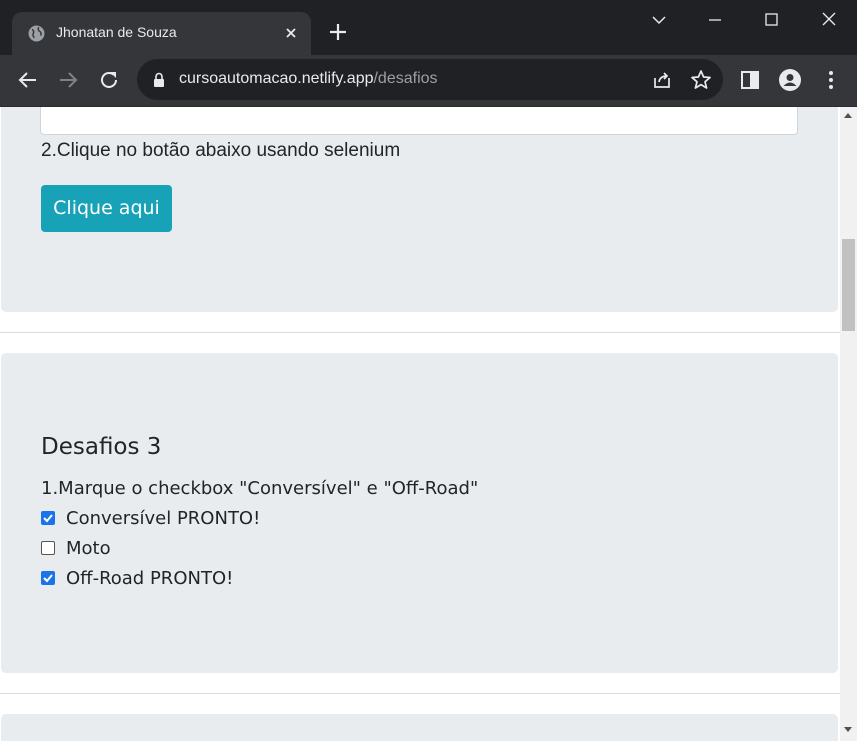  I want to click on checkbox-label: Off-Road PRONTO!, so click(149, 578).